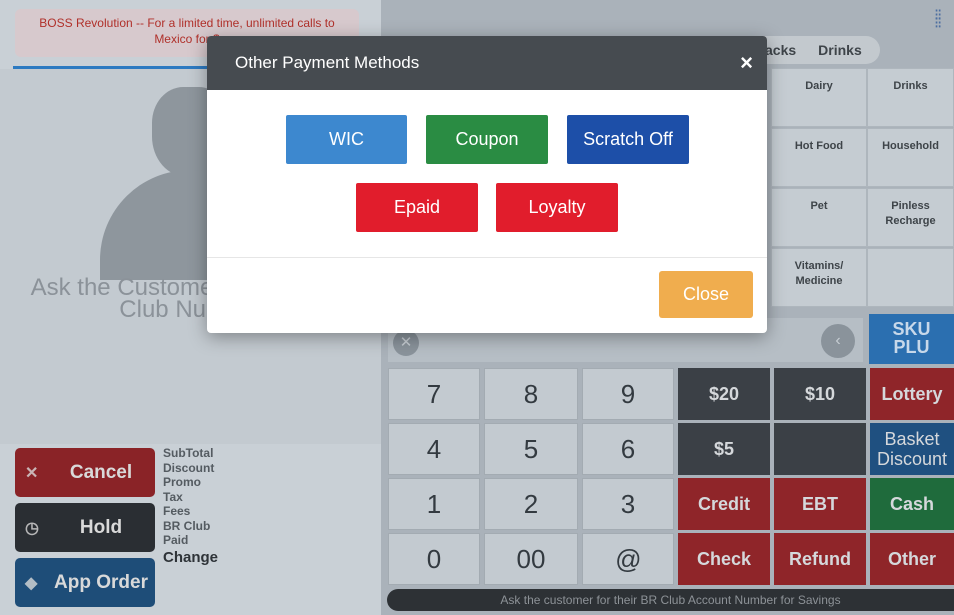 This screenshot has height=615, width=954. Describe the element at coordinates (628, 504) in the screenshot. I see `key-3: 3` at that location.